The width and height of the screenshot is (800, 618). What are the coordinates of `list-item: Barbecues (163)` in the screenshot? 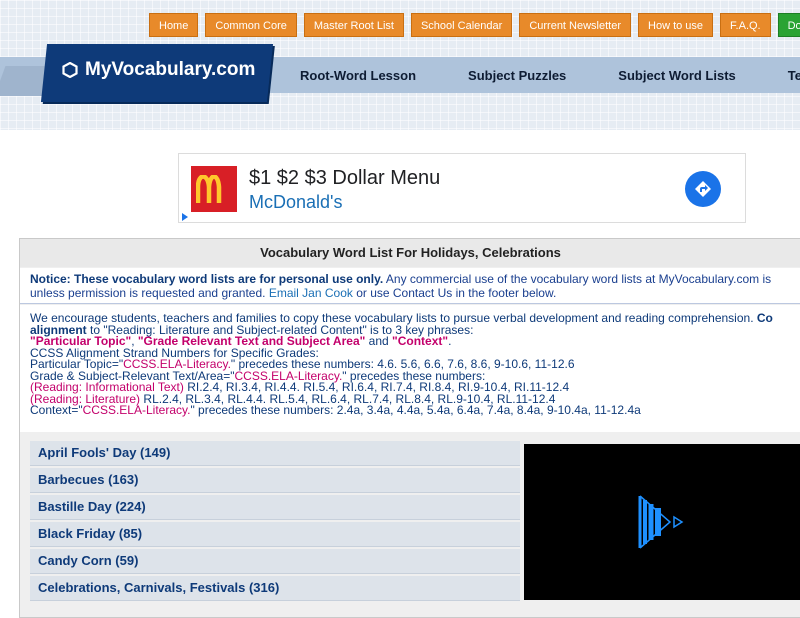 It's located at (275, 480).